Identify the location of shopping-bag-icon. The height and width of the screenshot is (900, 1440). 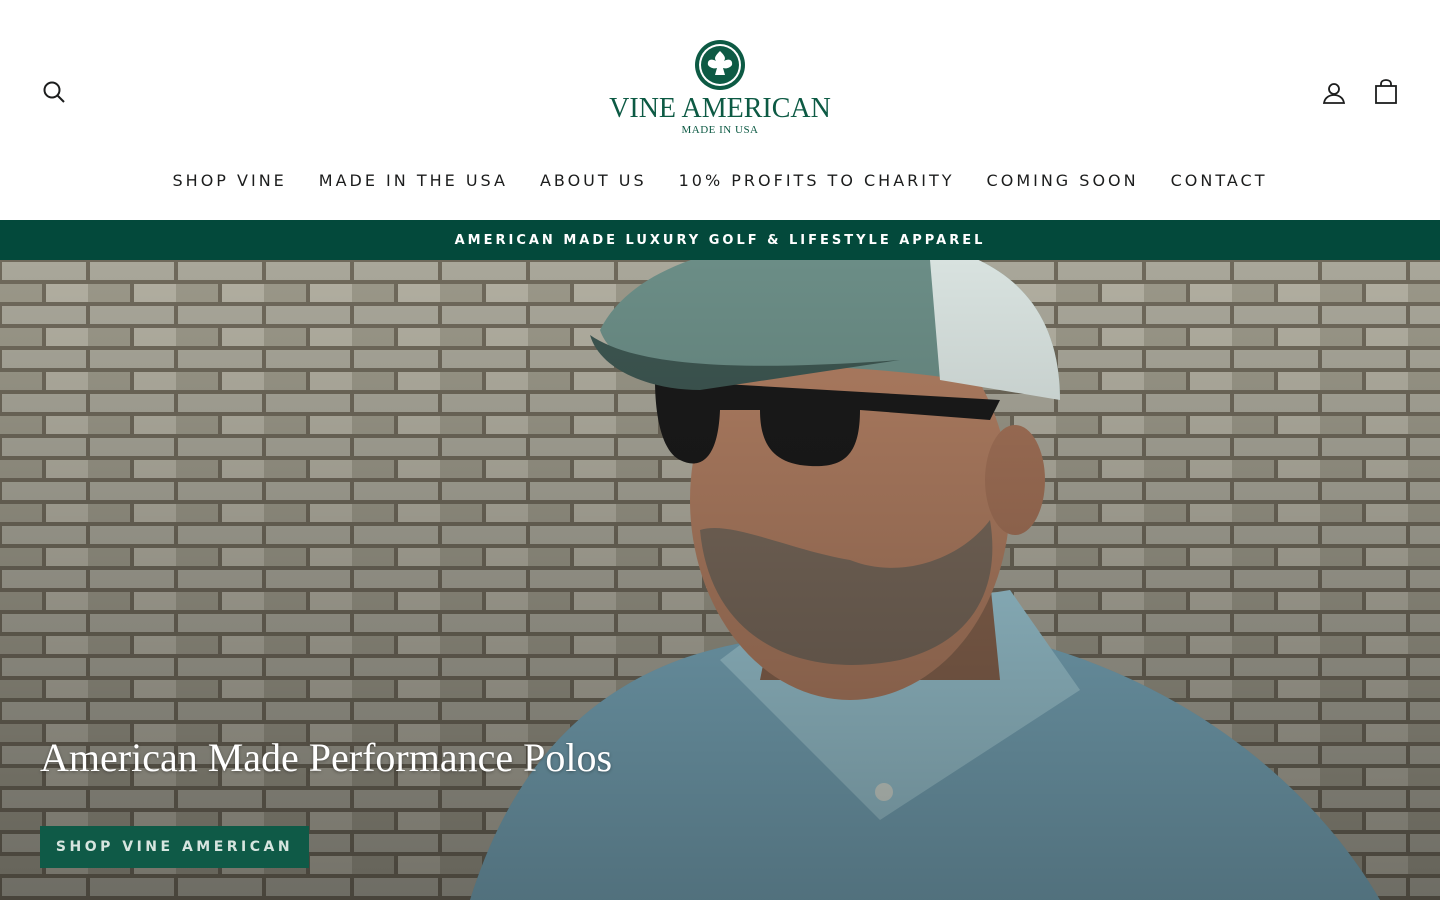
(1386, 91).